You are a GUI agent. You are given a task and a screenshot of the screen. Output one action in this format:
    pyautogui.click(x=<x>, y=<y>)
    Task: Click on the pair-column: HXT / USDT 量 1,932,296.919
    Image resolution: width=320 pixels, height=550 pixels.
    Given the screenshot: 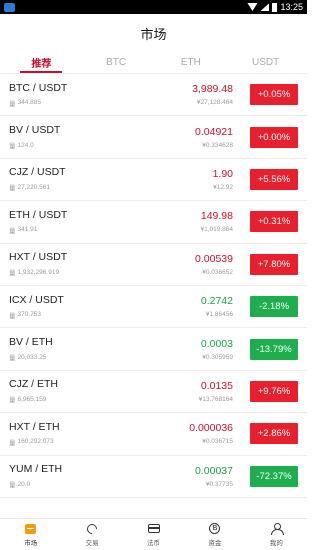 What is the action you would take?
    pyautogui.click(x=63, y=264)
    